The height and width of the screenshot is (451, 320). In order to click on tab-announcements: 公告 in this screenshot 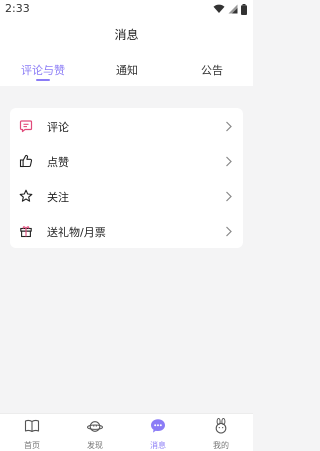, I will do `click(212, 70)`.